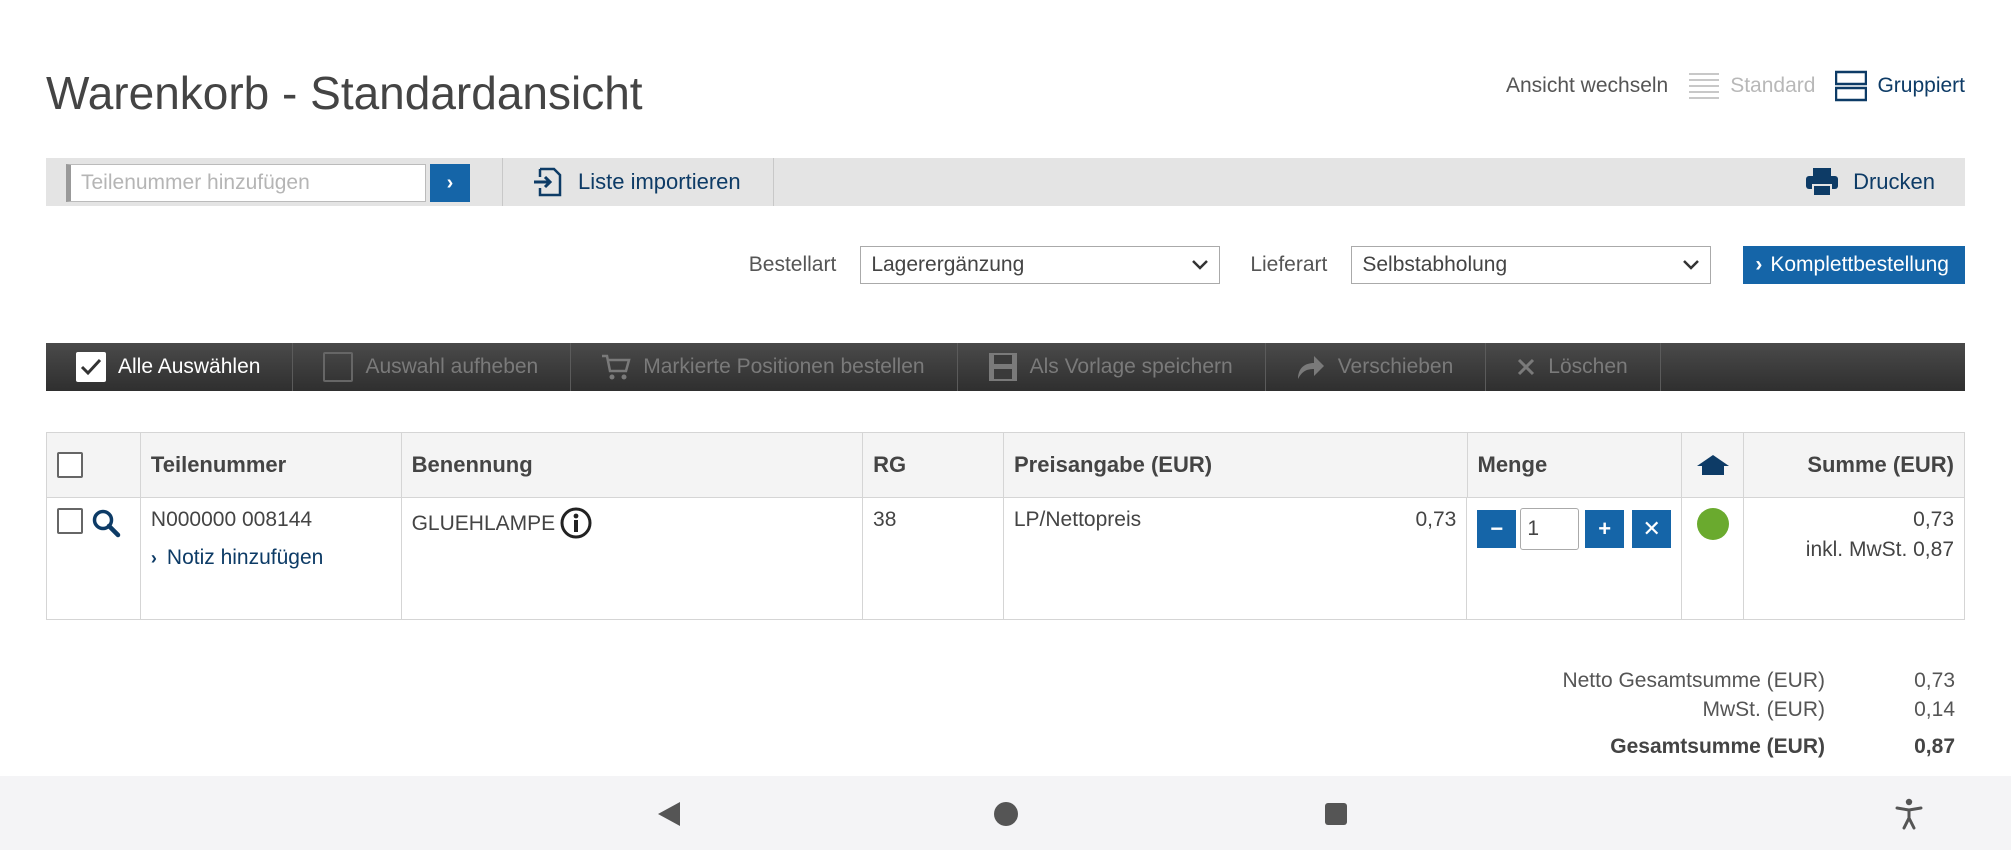 This screenshot has height=850, width=2011. I want to click on checkbox-checked-icon, so click(91, 367).